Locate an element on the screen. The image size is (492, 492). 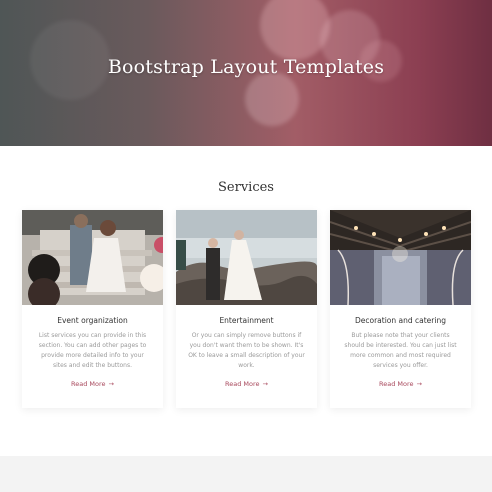
service-image-lit-hall is located at coordinates (400, 257).